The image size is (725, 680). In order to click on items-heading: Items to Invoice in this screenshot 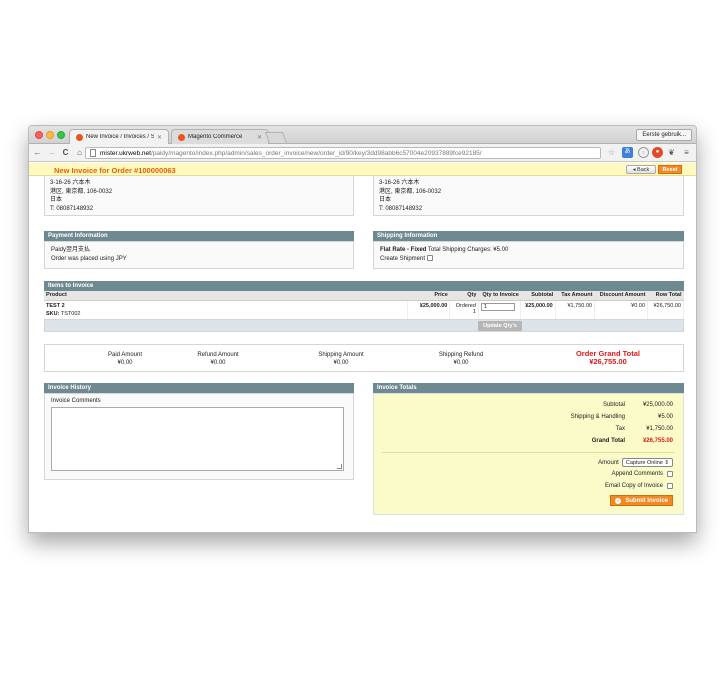, I will do `click(364, 286)`.